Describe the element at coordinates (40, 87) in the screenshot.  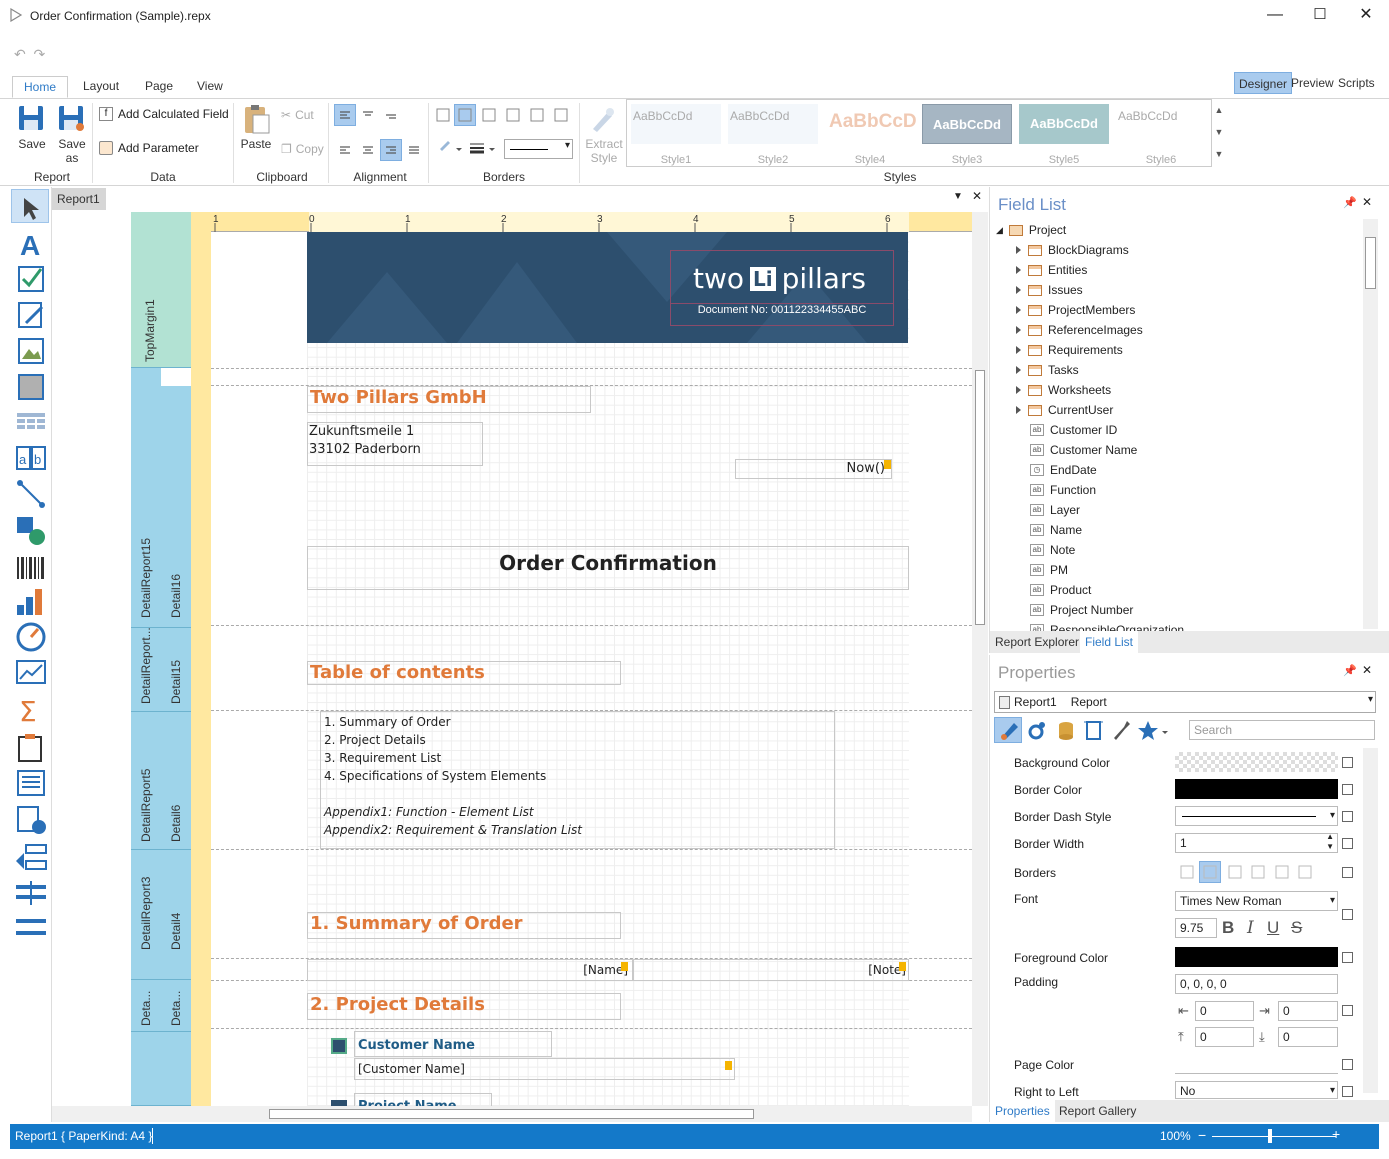
I see `tab-home: Home` at that location.